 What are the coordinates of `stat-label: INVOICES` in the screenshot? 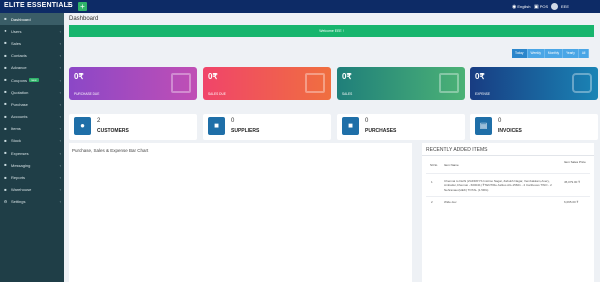 It's located at (510, 131).